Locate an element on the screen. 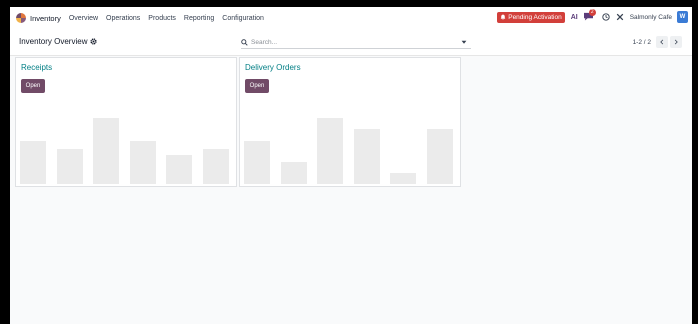  menu-item-operations: Operations is located at coordinates (123, 18).